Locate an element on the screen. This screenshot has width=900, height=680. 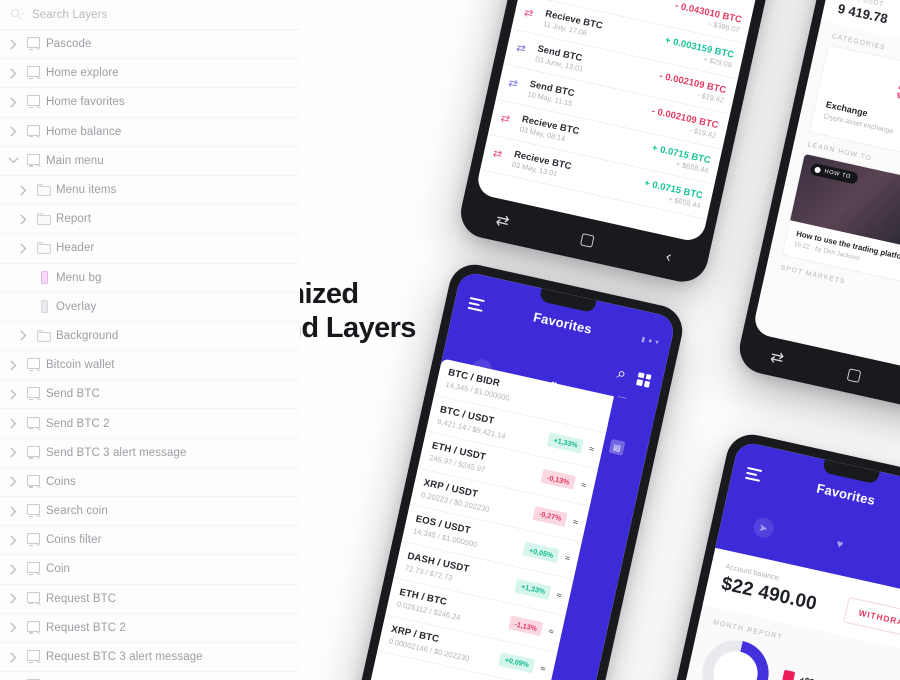
pair-change-badge: +0,09% is located at coordinates (517, 662).